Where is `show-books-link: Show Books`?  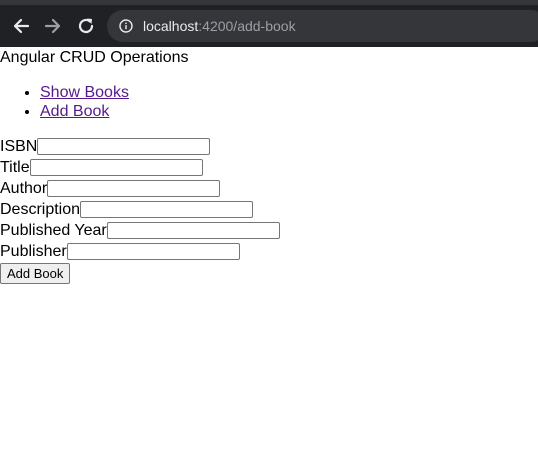
show-books-link: Show Books is located at coordinates (84, 92).